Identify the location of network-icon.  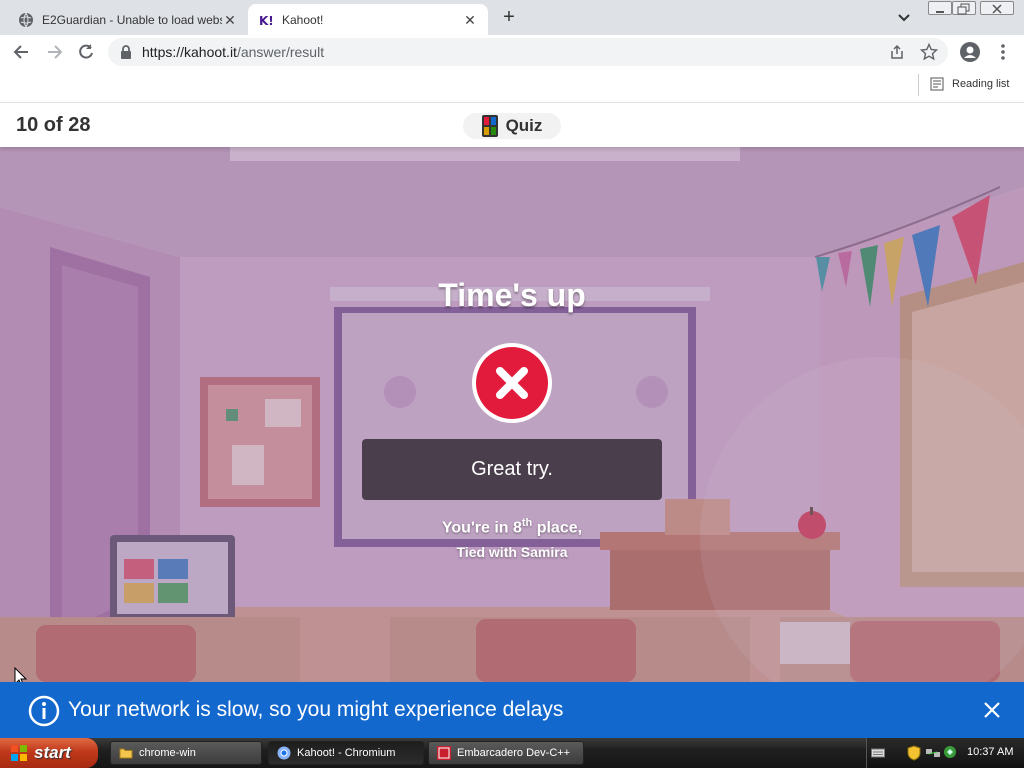
(933, 755).